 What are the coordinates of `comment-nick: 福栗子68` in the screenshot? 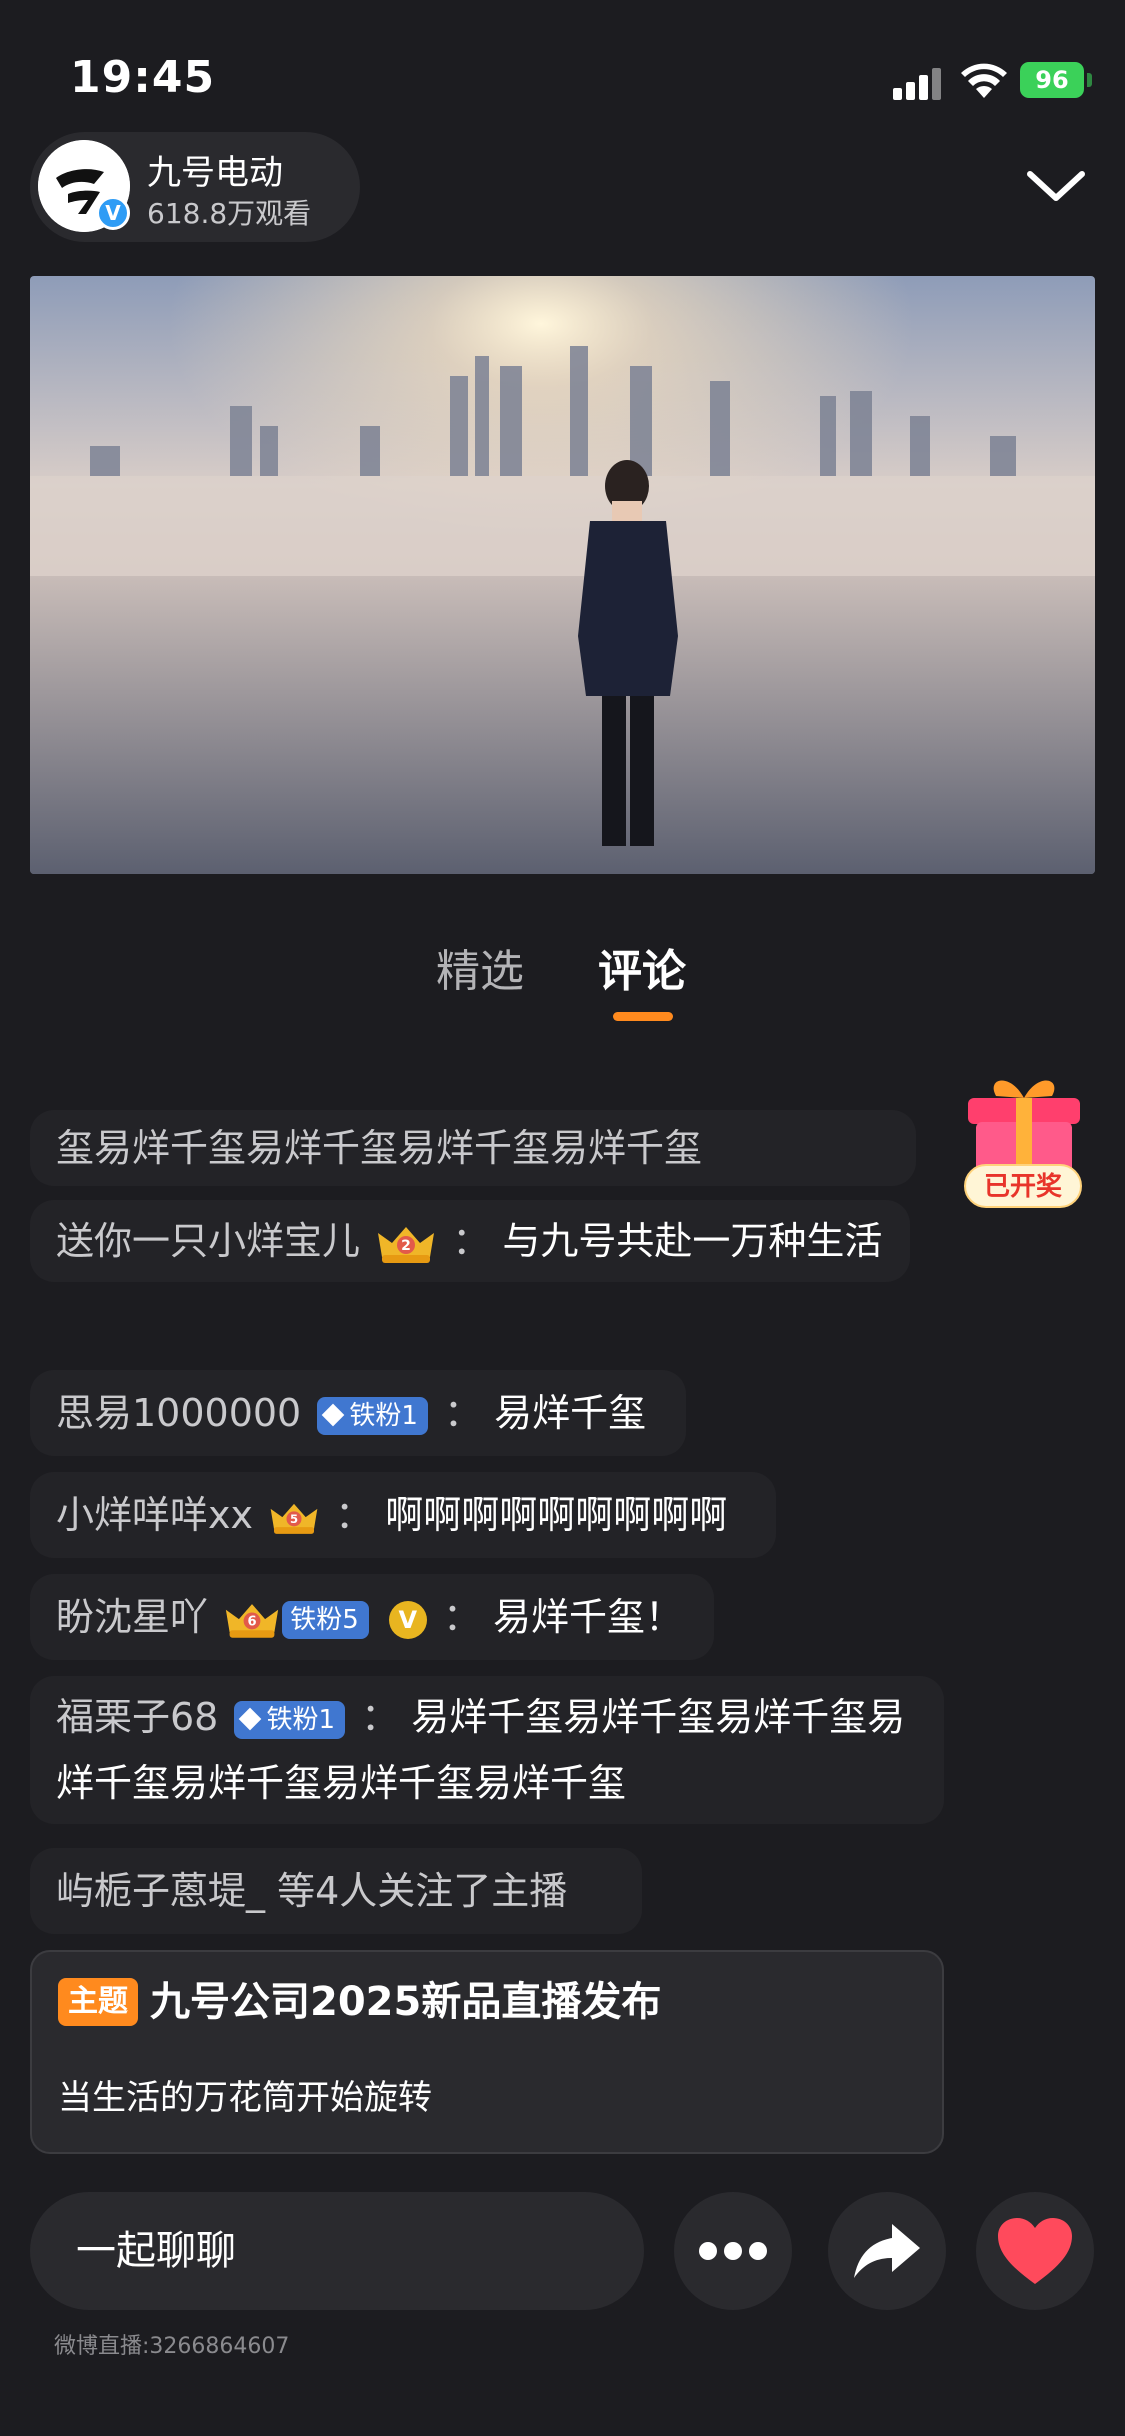 It's located at (137, 1717).